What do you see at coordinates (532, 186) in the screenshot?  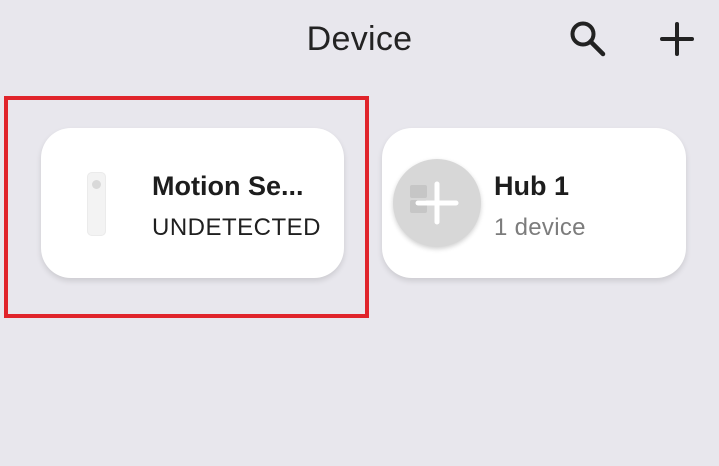 I see `device-name: Hub 1` at bounding box center [532, 186].